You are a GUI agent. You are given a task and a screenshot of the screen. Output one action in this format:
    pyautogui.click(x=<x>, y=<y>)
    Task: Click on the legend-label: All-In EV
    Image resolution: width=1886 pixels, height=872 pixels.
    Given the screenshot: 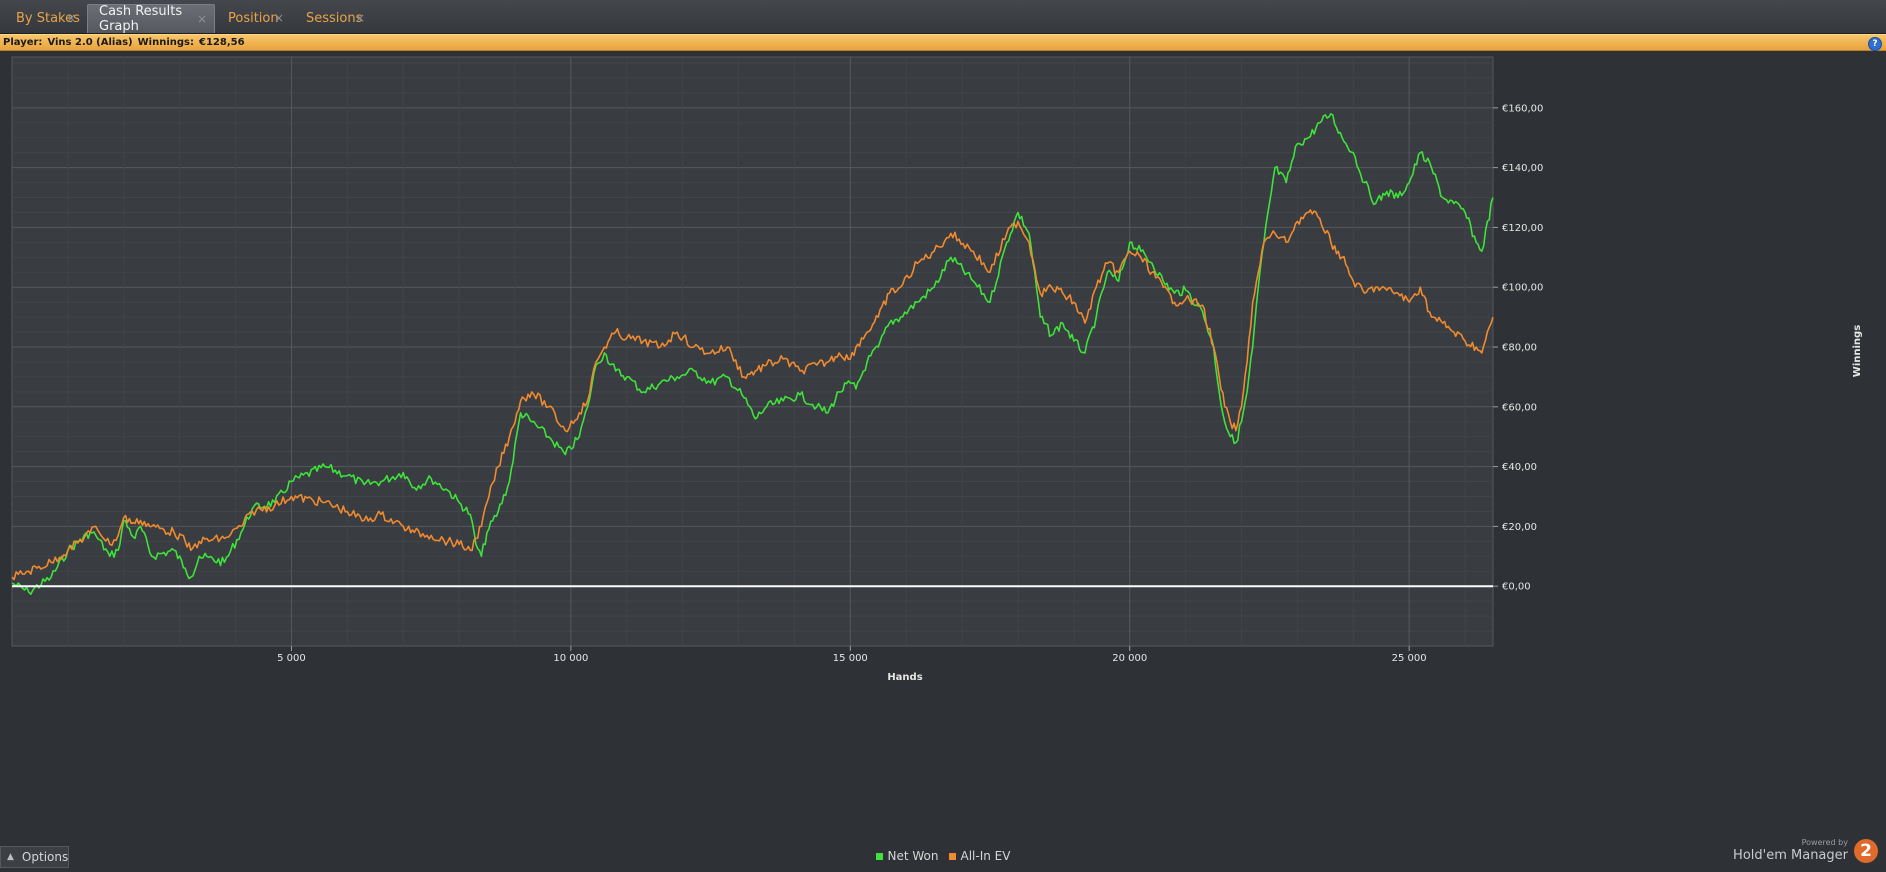 What is the action you would take?
    pyautogui.click(x=985, y=856)
    